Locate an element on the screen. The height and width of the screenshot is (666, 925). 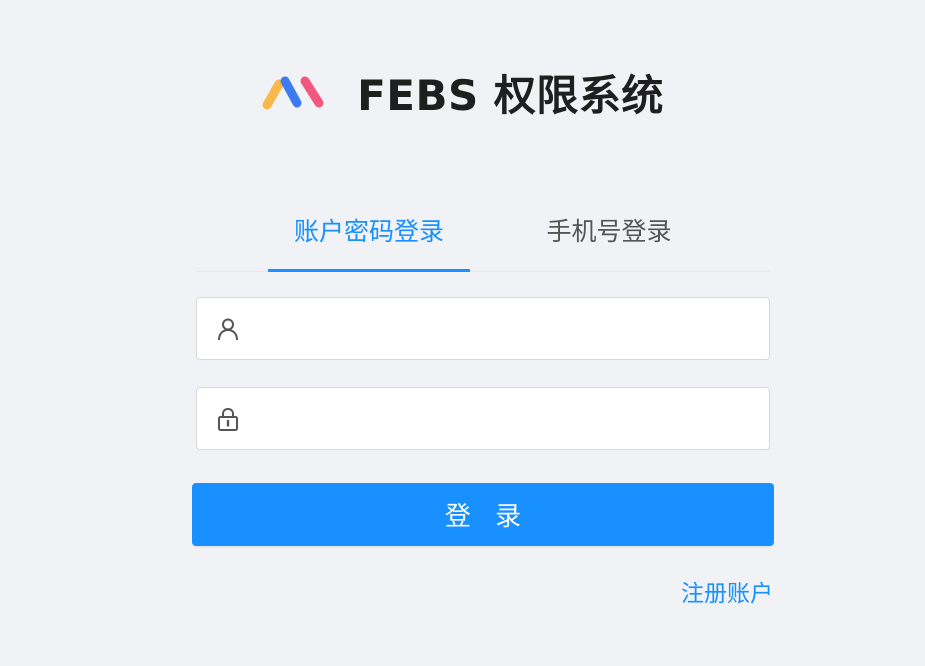
user-icon is located at coordinates (228, 329).